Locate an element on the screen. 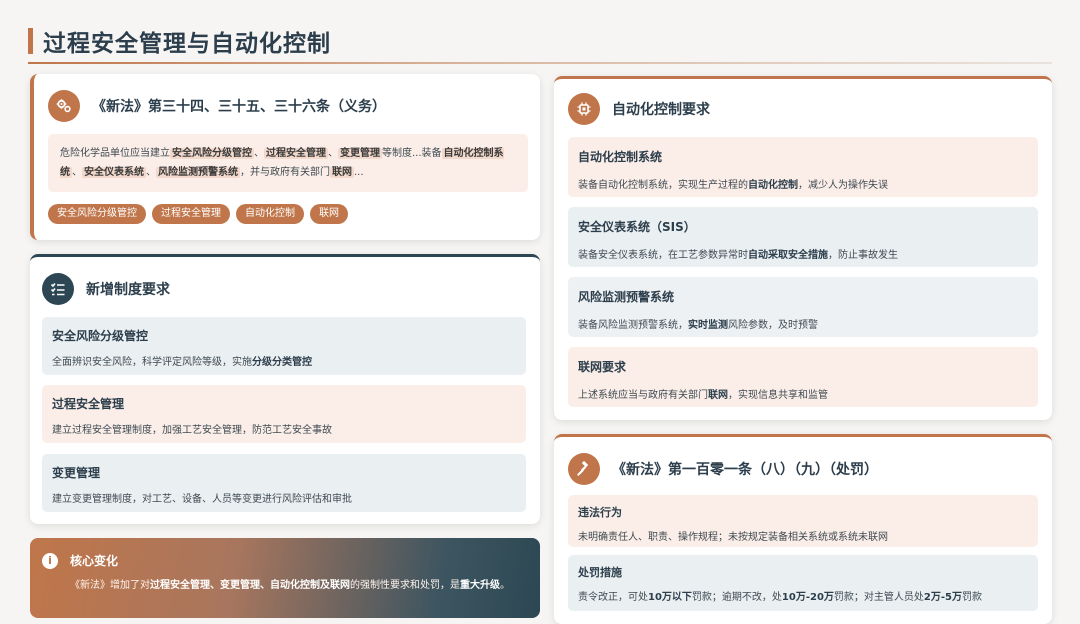 The width and height of the screenshot is (1080, 624). keyword-tag: 联网 is located at coordinates (329, 214).